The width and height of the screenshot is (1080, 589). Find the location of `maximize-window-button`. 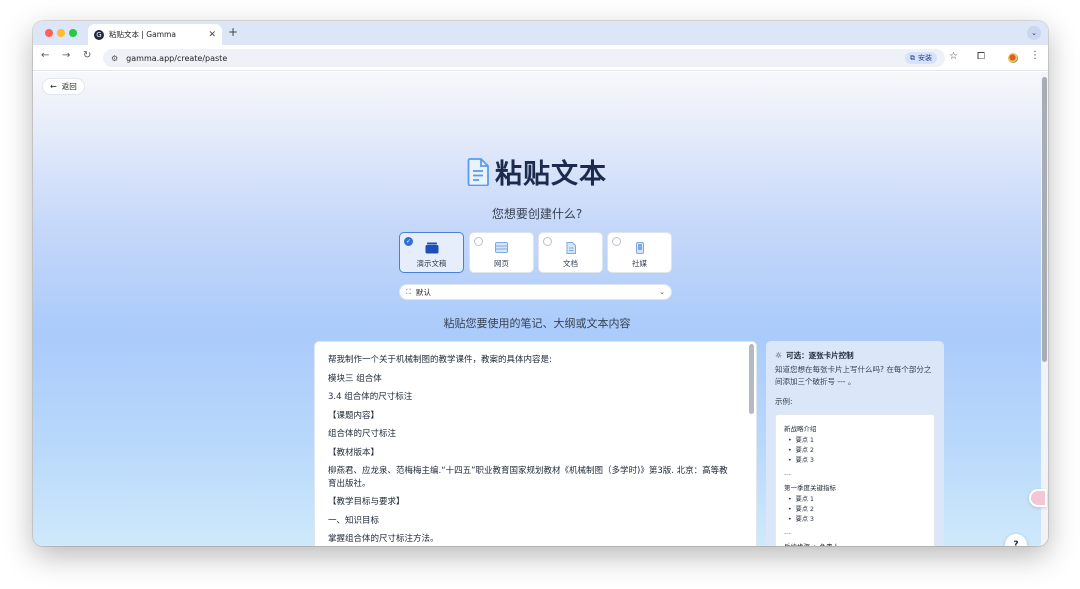

maximize-window-button is located at coordinates (73, 33).